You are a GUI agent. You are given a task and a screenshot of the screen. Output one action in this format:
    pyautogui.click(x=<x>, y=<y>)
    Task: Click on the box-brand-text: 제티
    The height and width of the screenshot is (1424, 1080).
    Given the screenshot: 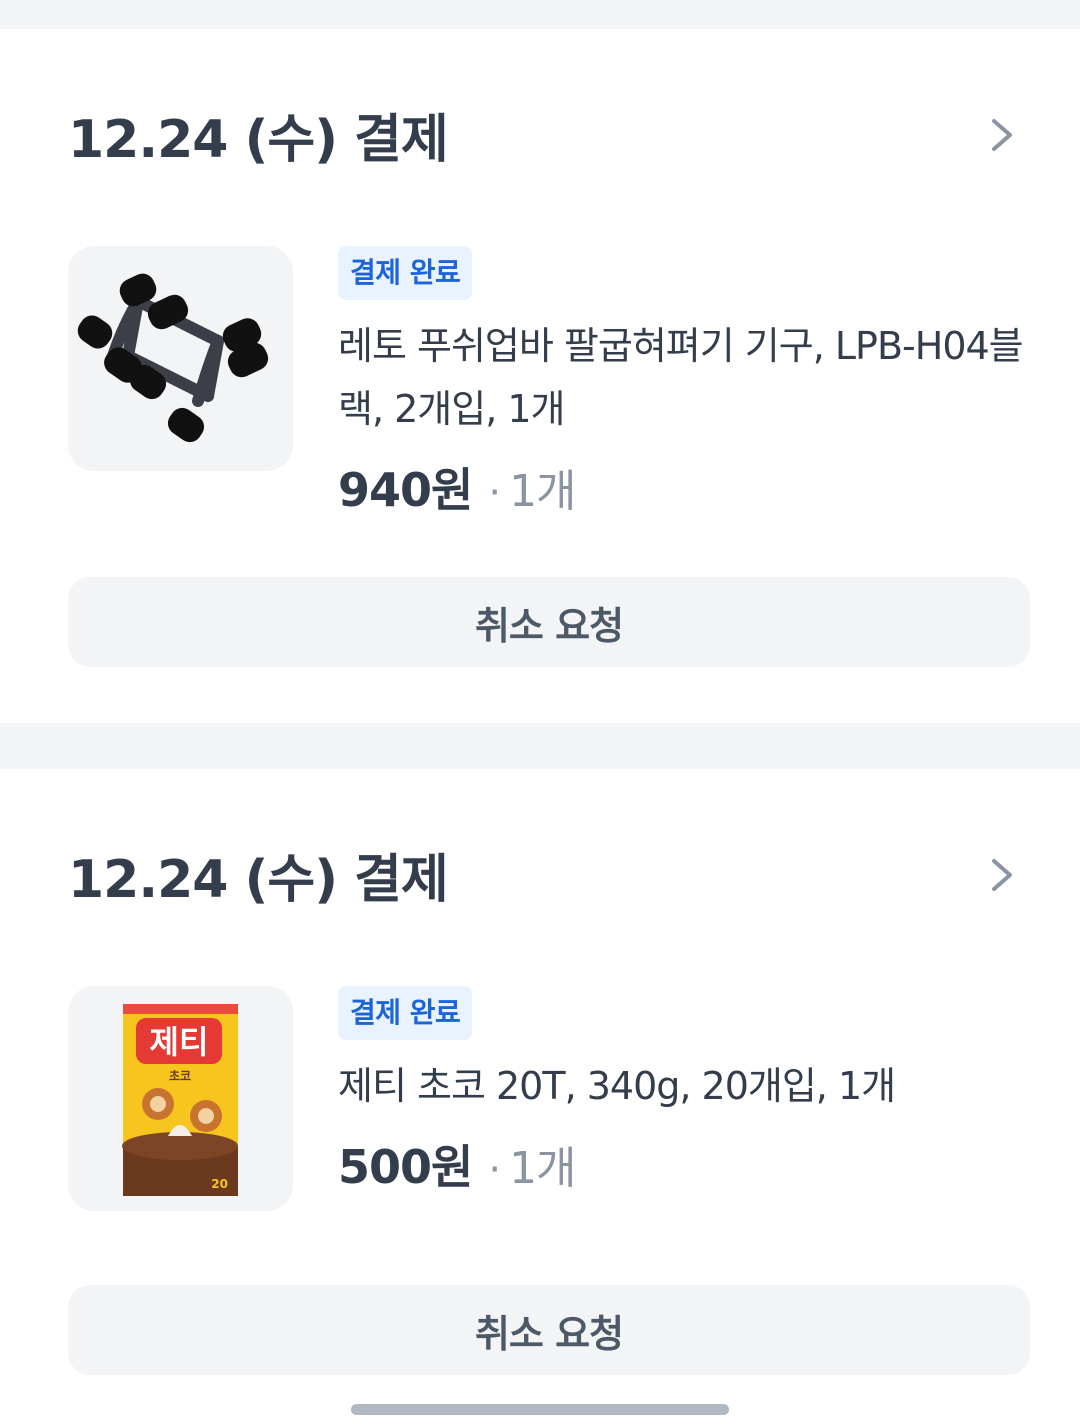 What is the action you would take?
    pyautogui.click(x=179, y=1042)
    